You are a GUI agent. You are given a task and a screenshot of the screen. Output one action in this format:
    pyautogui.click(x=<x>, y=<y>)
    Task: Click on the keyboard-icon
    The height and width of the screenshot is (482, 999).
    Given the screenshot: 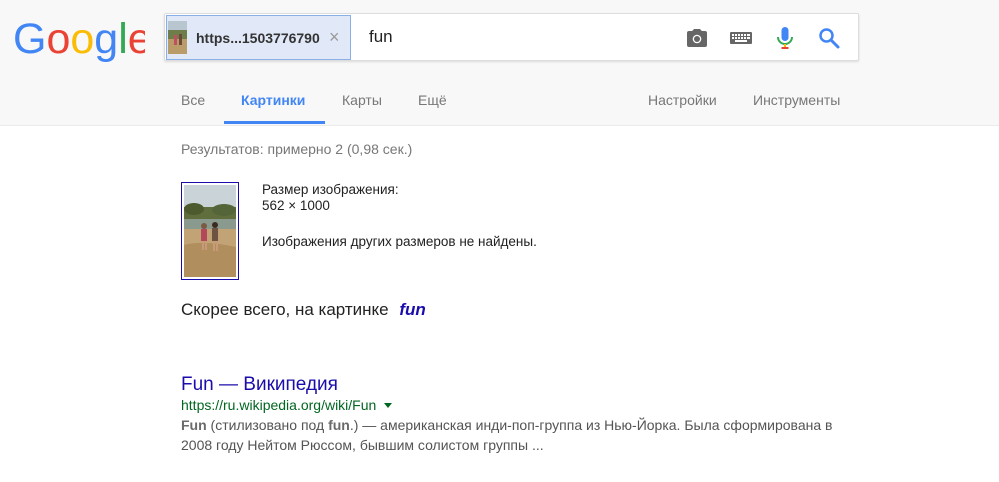 What is the action you would take?
    pyautogui.click(x=741, y=38)
    